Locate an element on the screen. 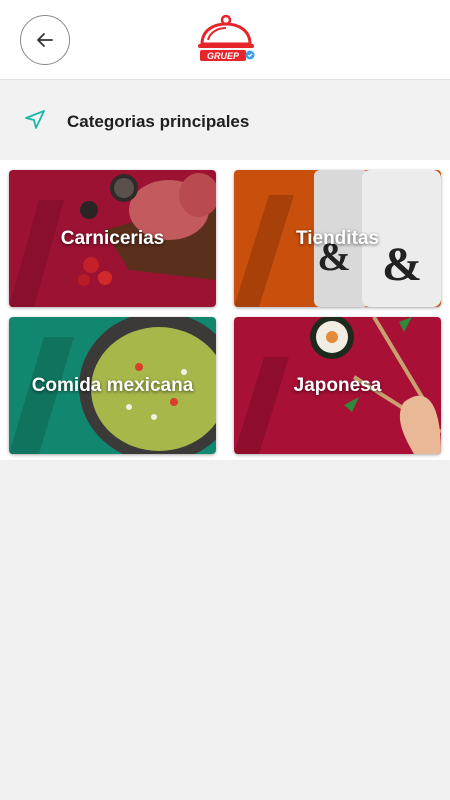 The image size is (450, 800). category-card-tienditas: & & Tienditas is located at coordinates (337, 238).